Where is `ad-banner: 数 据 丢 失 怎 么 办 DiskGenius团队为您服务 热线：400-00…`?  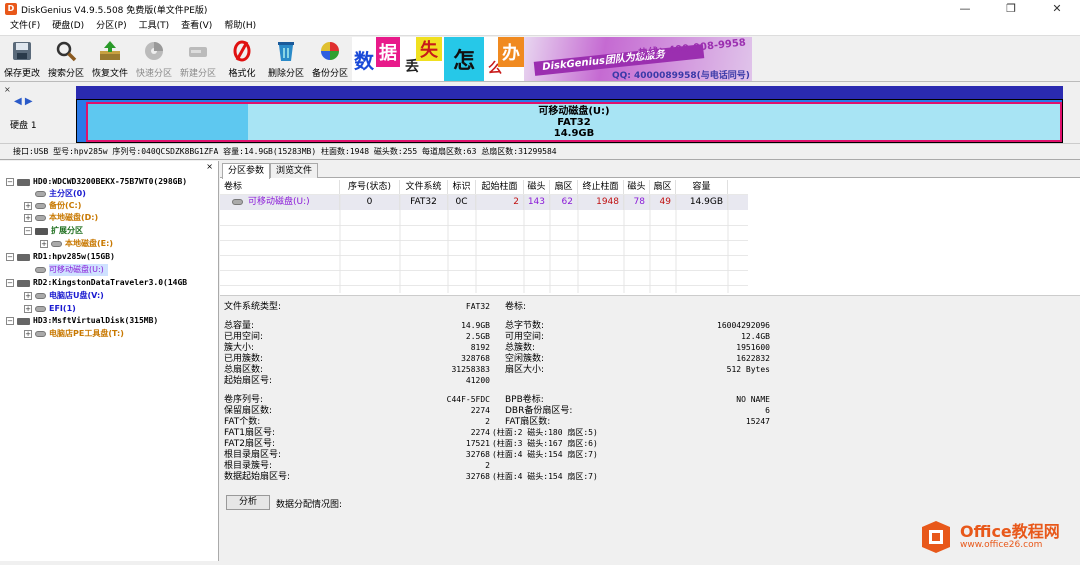
ad-banner: 数 据 丢 失 怎 么 办 DiskGenius团队为您服务 热线：400-00… is located at coordinates (552, 59).